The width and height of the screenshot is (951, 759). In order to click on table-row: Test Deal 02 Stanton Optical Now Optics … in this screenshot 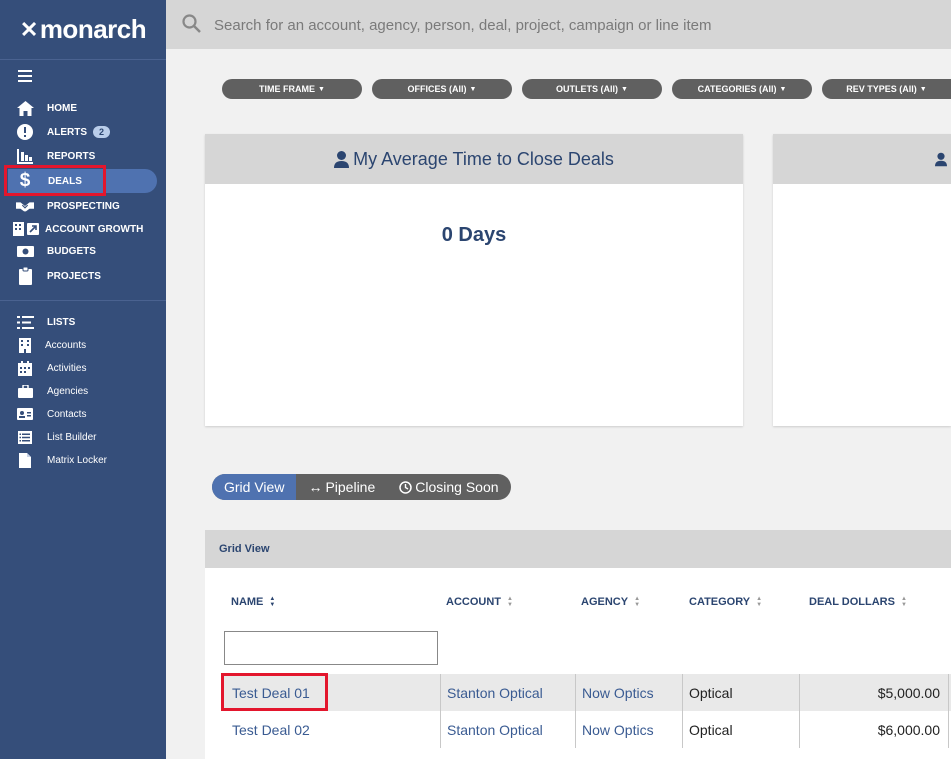, I will do `click(587, 729)`.